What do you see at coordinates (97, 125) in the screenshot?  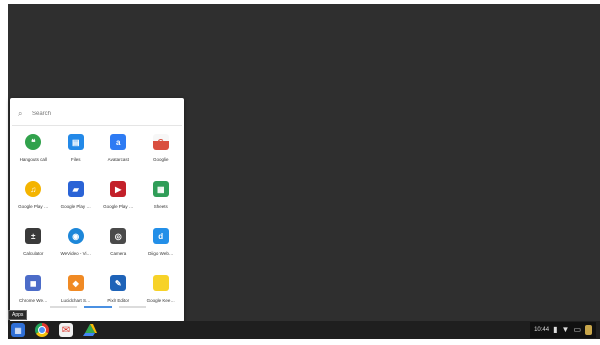 I see `search-divider` at bounding box center [97, 125].